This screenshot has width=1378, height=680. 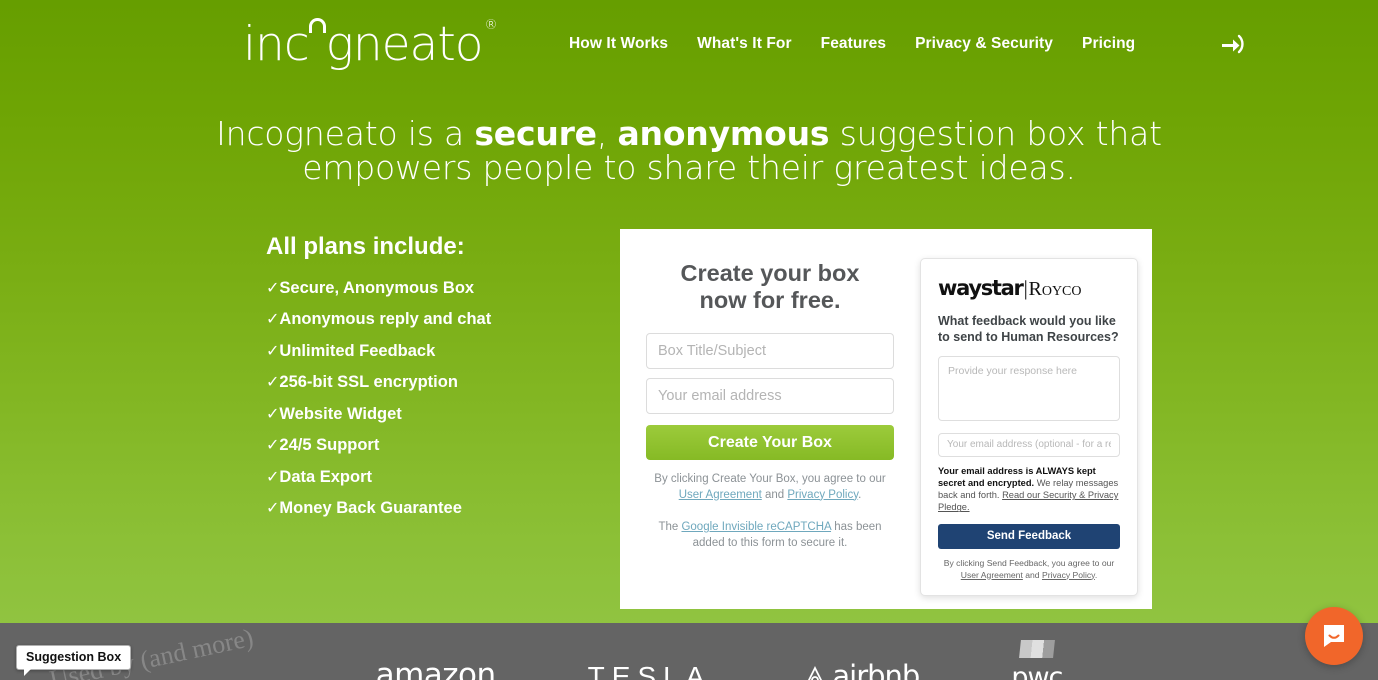 I want to click on intercom-chat-button, so click(x=1334, y=636).